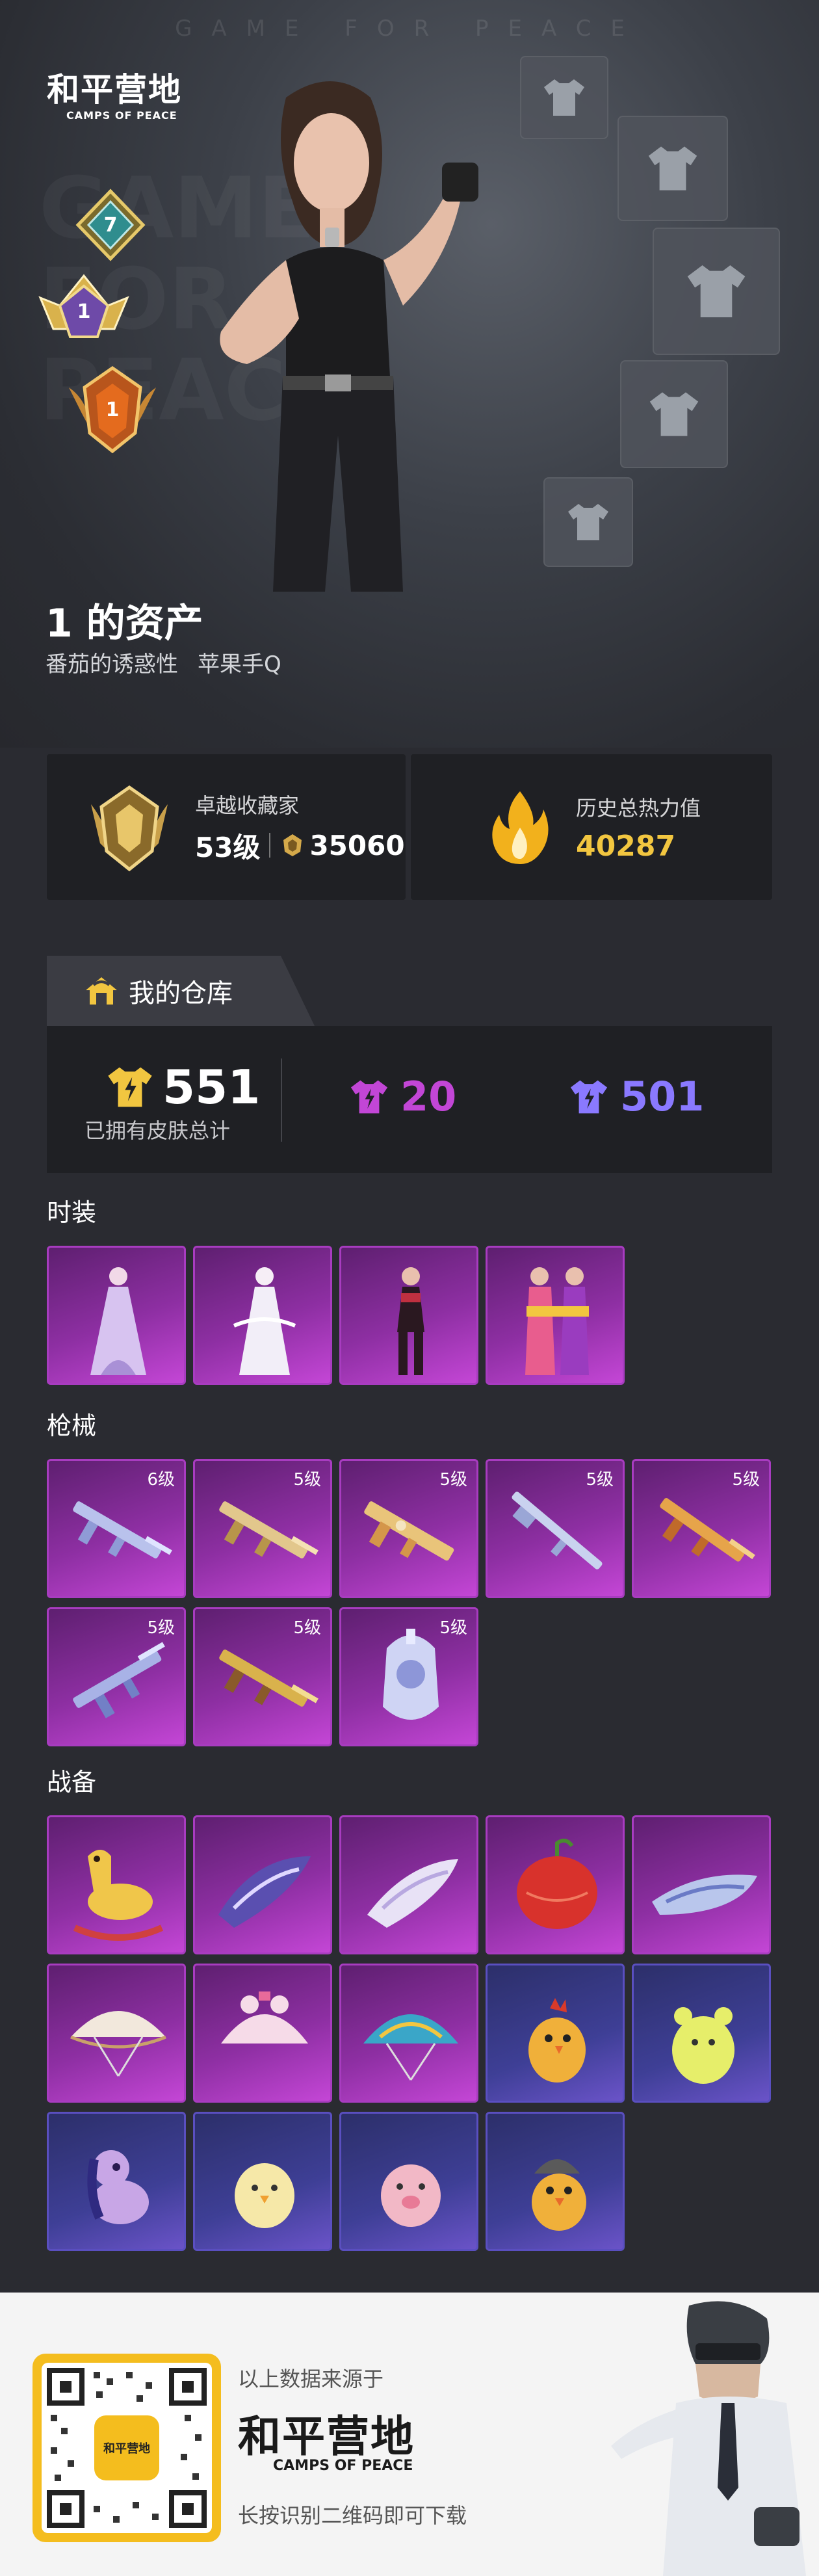 The image size is (819, 2576). I want to click on rank-badge-diamond: 7, so click(110, 225).